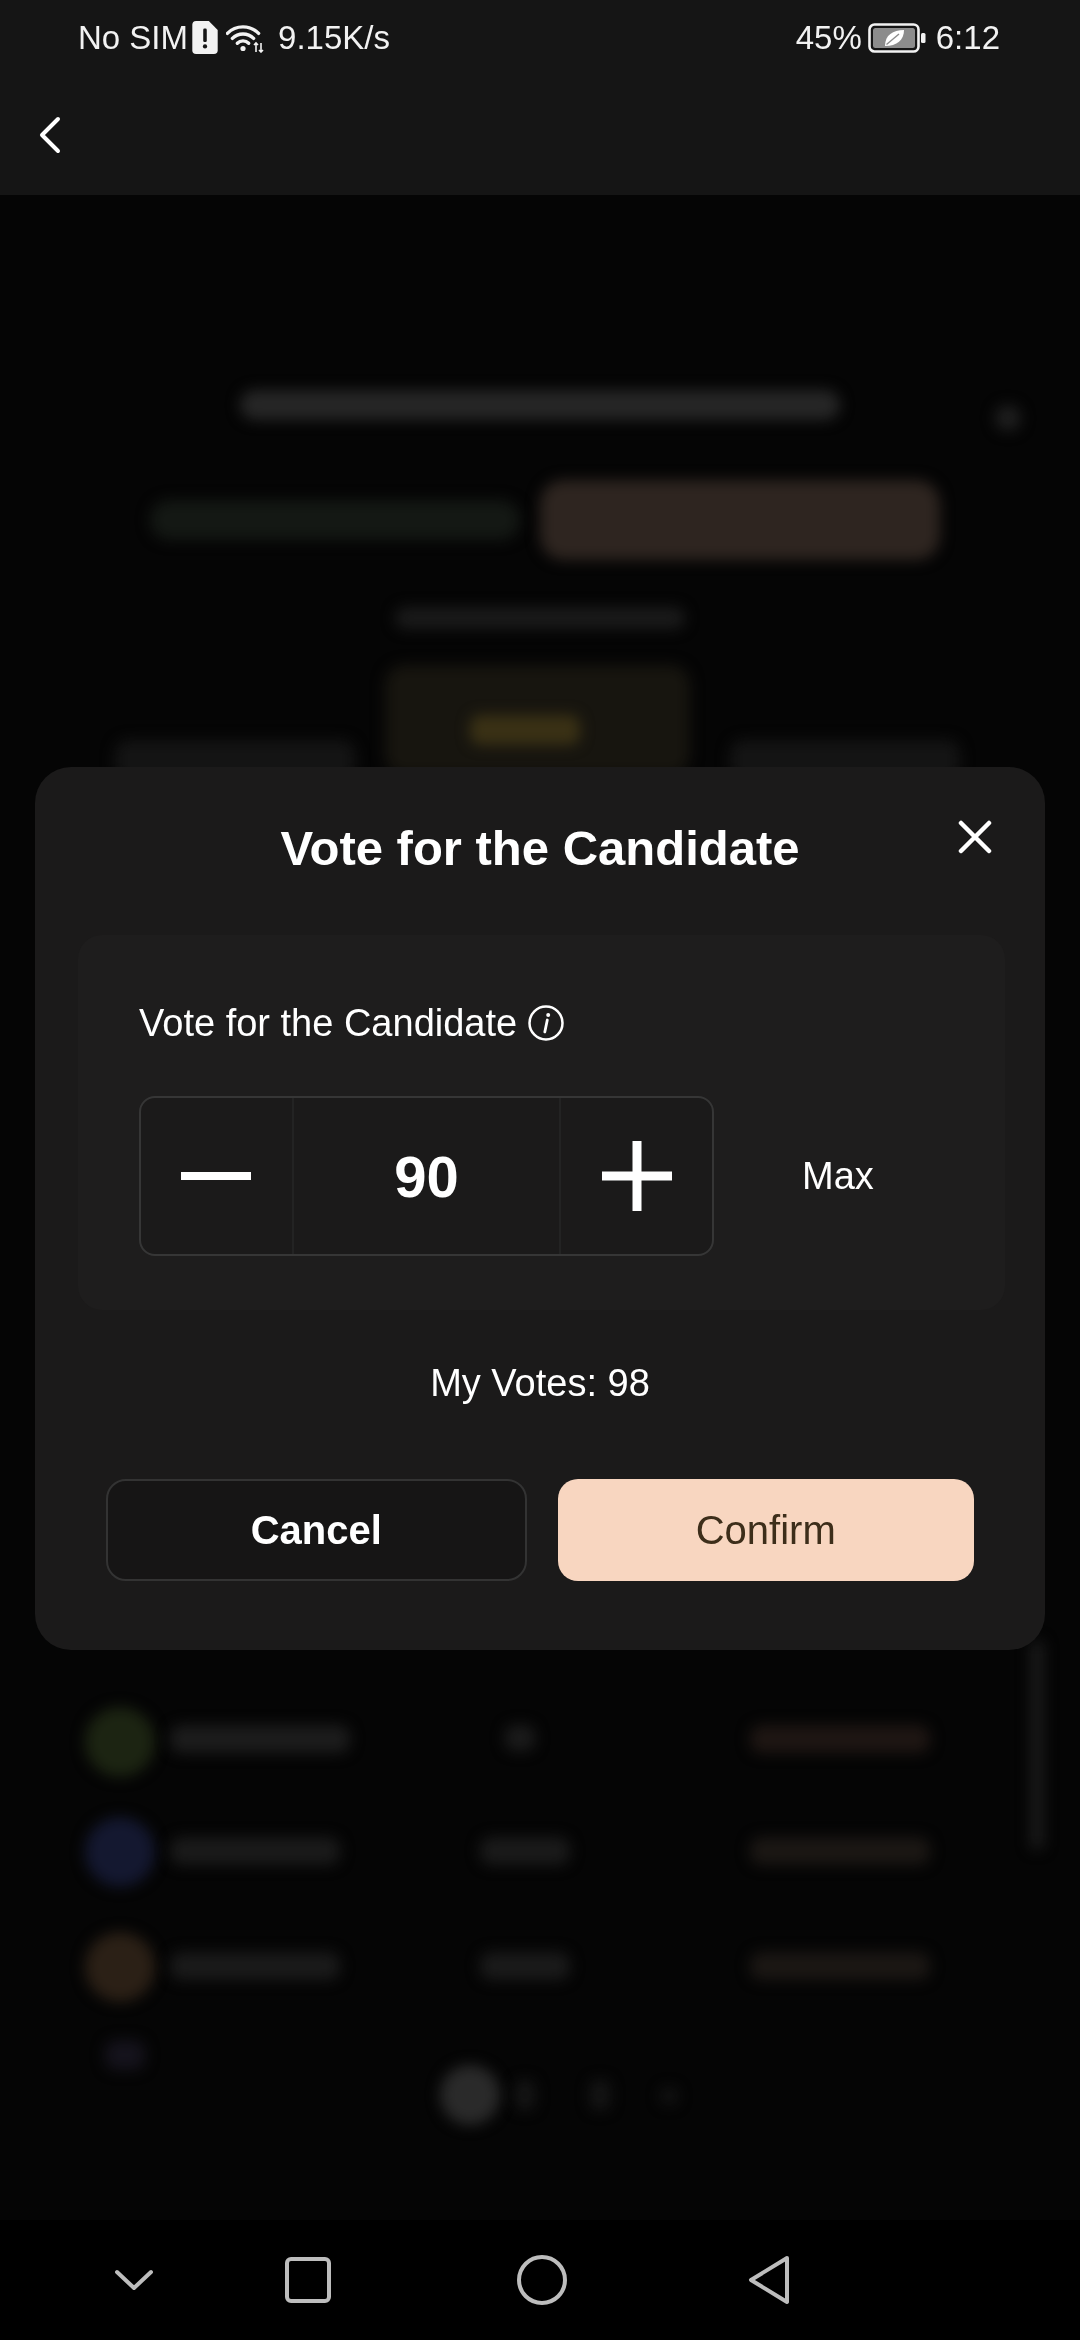  Describe the element at coordinates (546, 1023) in the screenshot. I see `info-icon` at that location.